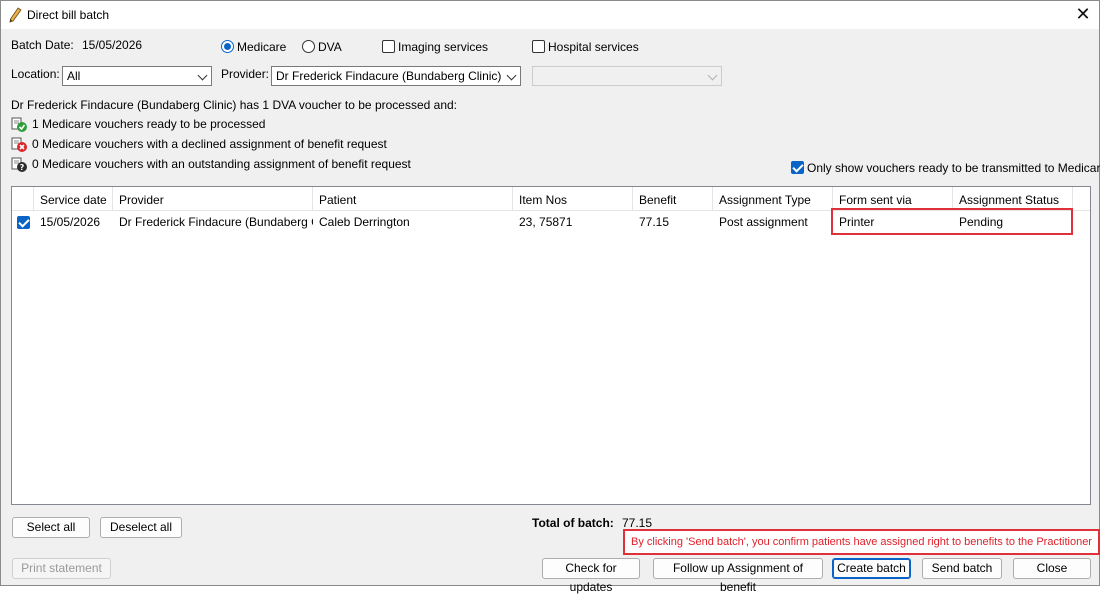 The height and width of the screenshot is (597, 1100). What do you see at coordinates (763, 222) in the screenshot?
I see `cell-assignment-type: Post assignment` at bounding box center [763, 222].